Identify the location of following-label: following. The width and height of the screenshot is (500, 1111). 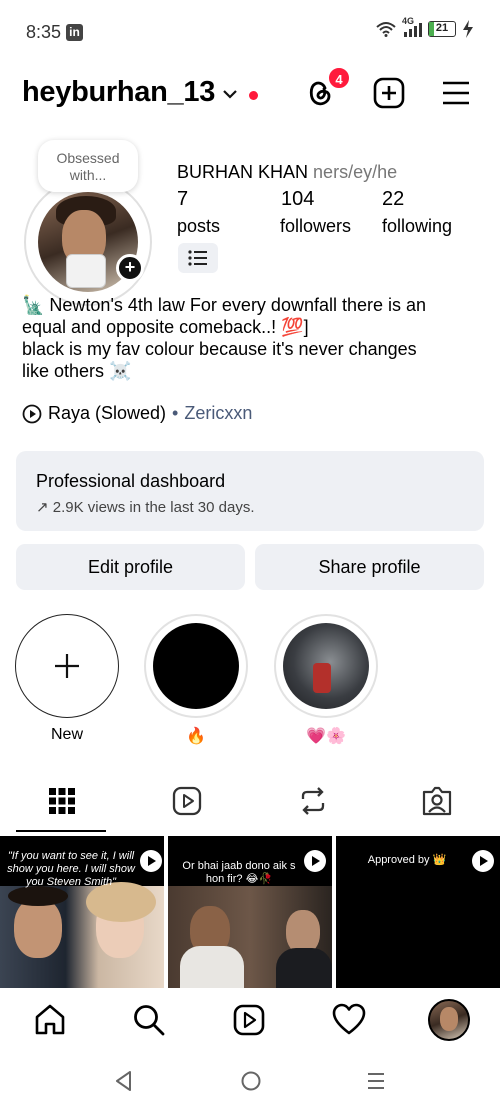
(417, 226).